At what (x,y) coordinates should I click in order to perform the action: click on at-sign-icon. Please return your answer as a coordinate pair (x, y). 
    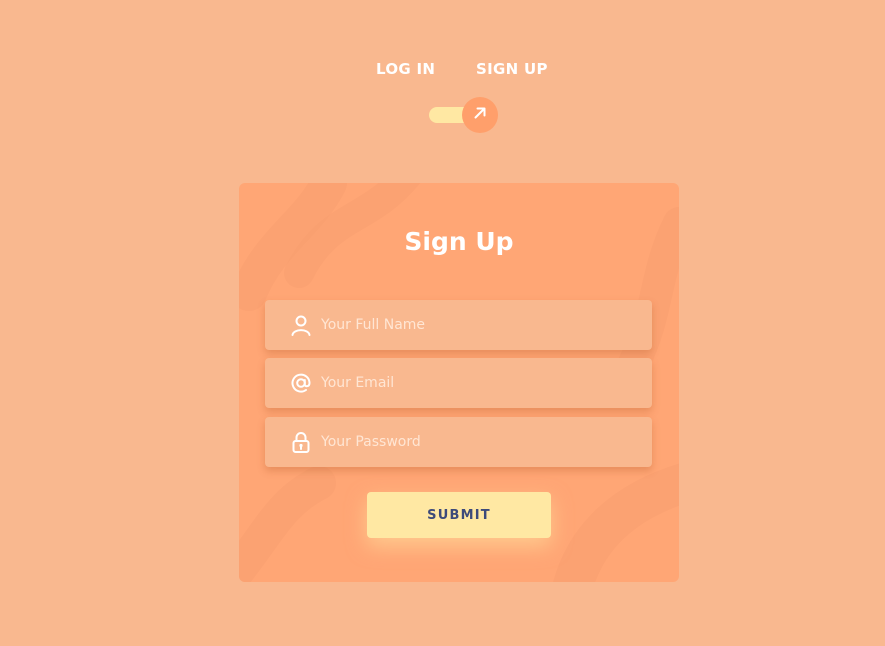
    Looking at the image, I should click on (301, 383).